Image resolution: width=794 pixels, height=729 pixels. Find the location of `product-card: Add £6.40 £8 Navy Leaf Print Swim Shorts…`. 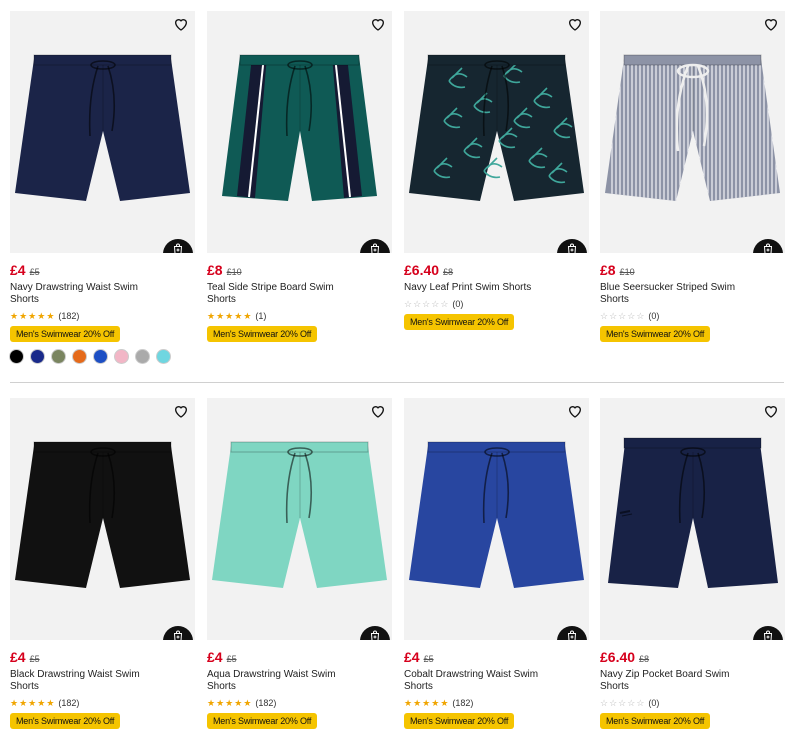

product-card: Add £6.40 £8 Navy Leaf Print Swim Shorts… is located at coordinates (496, 170).